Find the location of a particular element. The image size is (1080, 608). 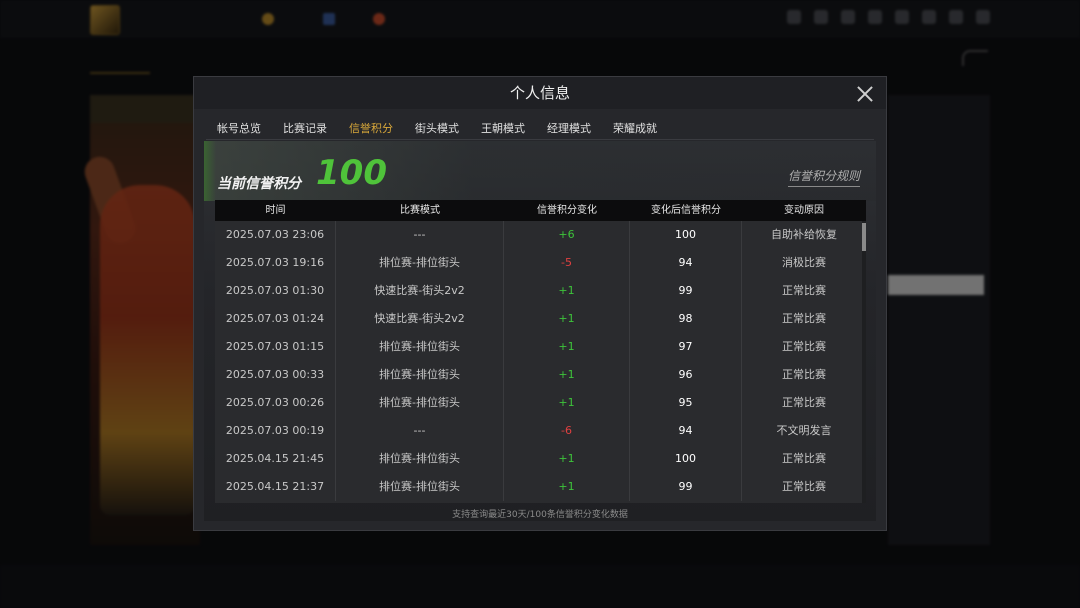

cell-after: 97 is located at coordinates (686, 347).